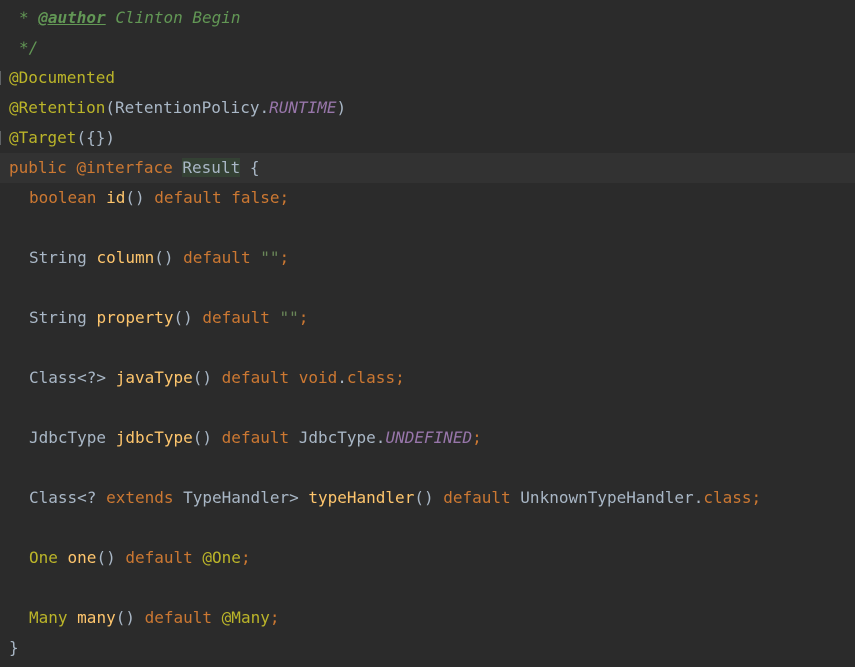 The image size is (855, 667). I want to click on code-token-method: id, so click(116, 197).